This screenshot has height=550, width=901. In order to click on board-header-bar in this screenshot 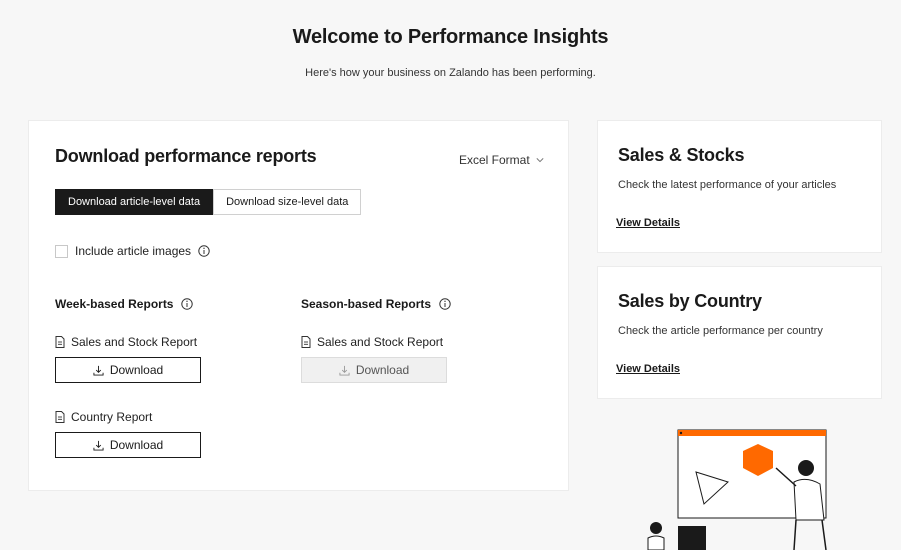, I will do `click(752, 433)`.